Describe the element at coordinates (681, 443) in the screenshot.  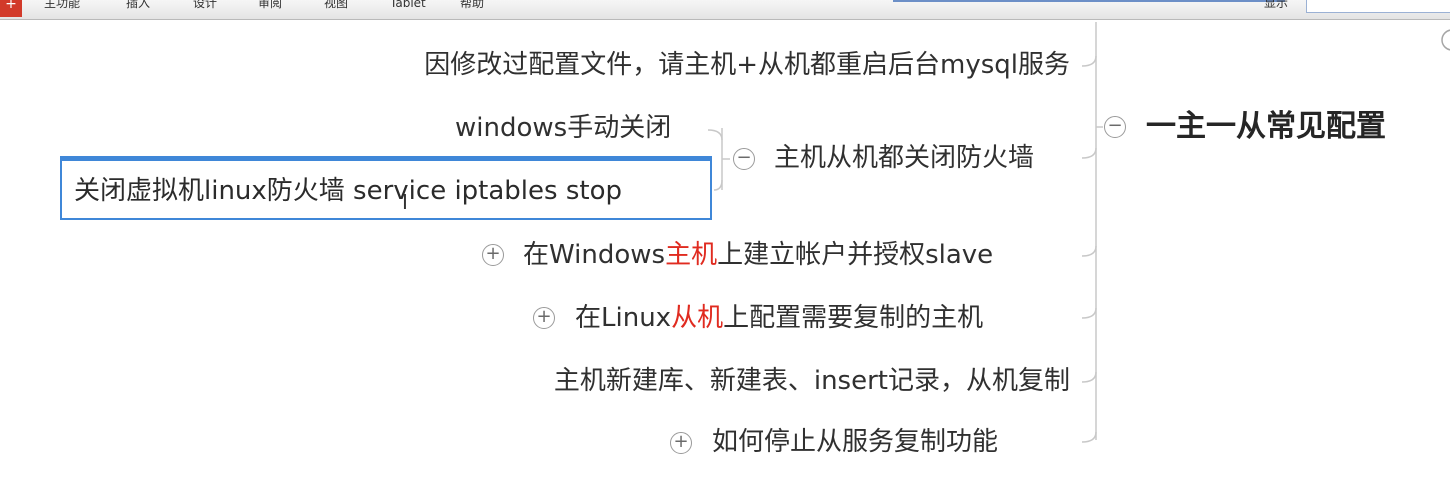
I see `stop-expand-toggle: +` at that location.